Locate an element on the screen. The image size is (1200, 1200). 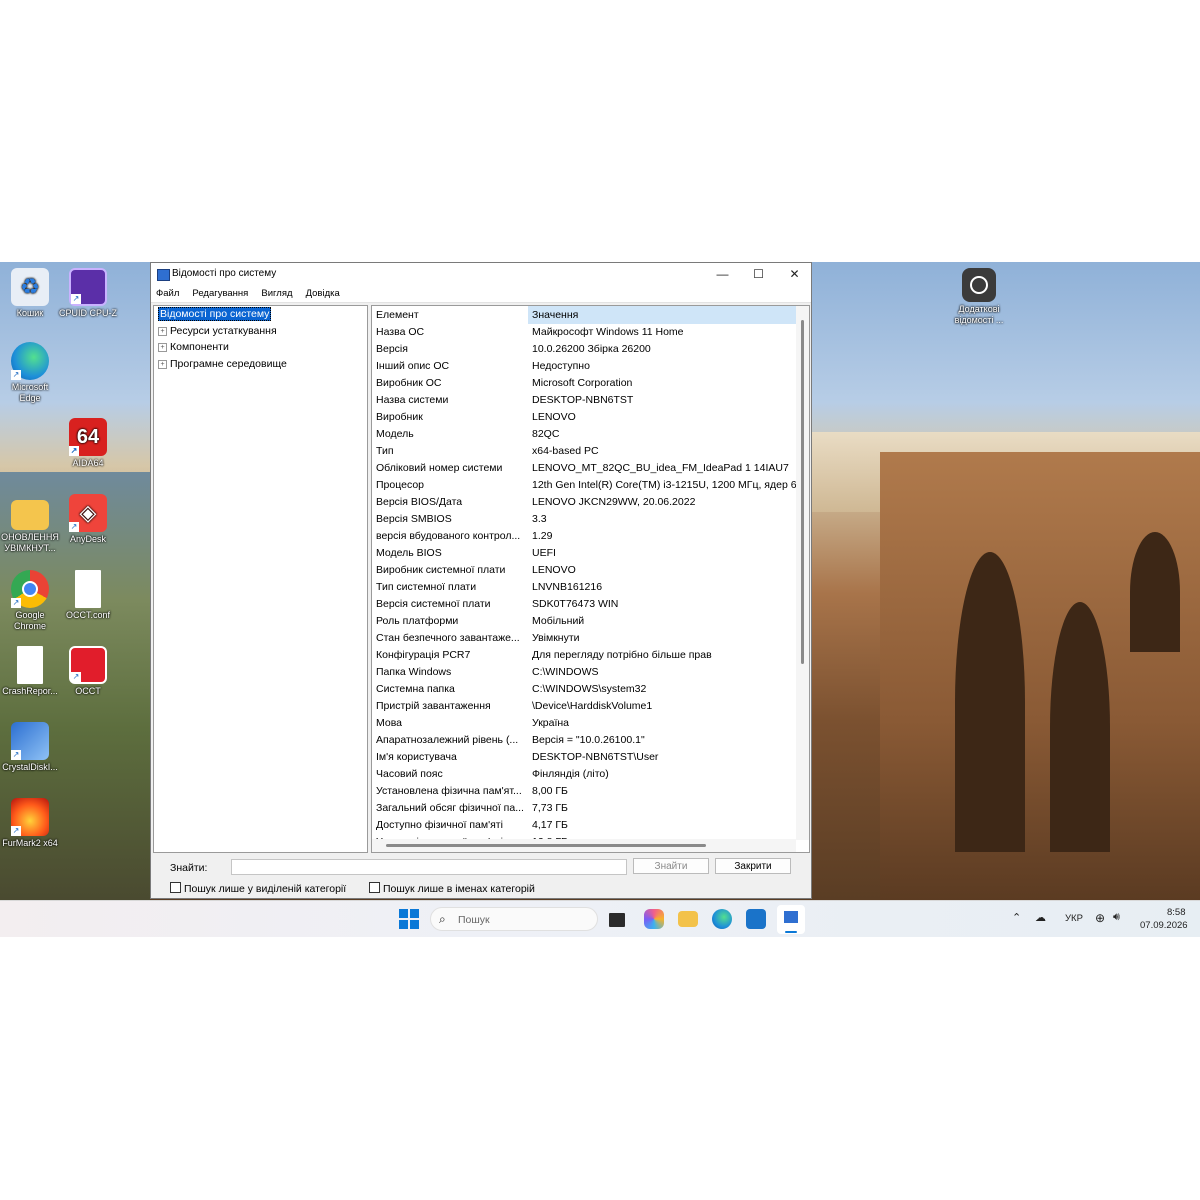
row-item: Версія BIOS/Дата is located at coordinates (419, 502).